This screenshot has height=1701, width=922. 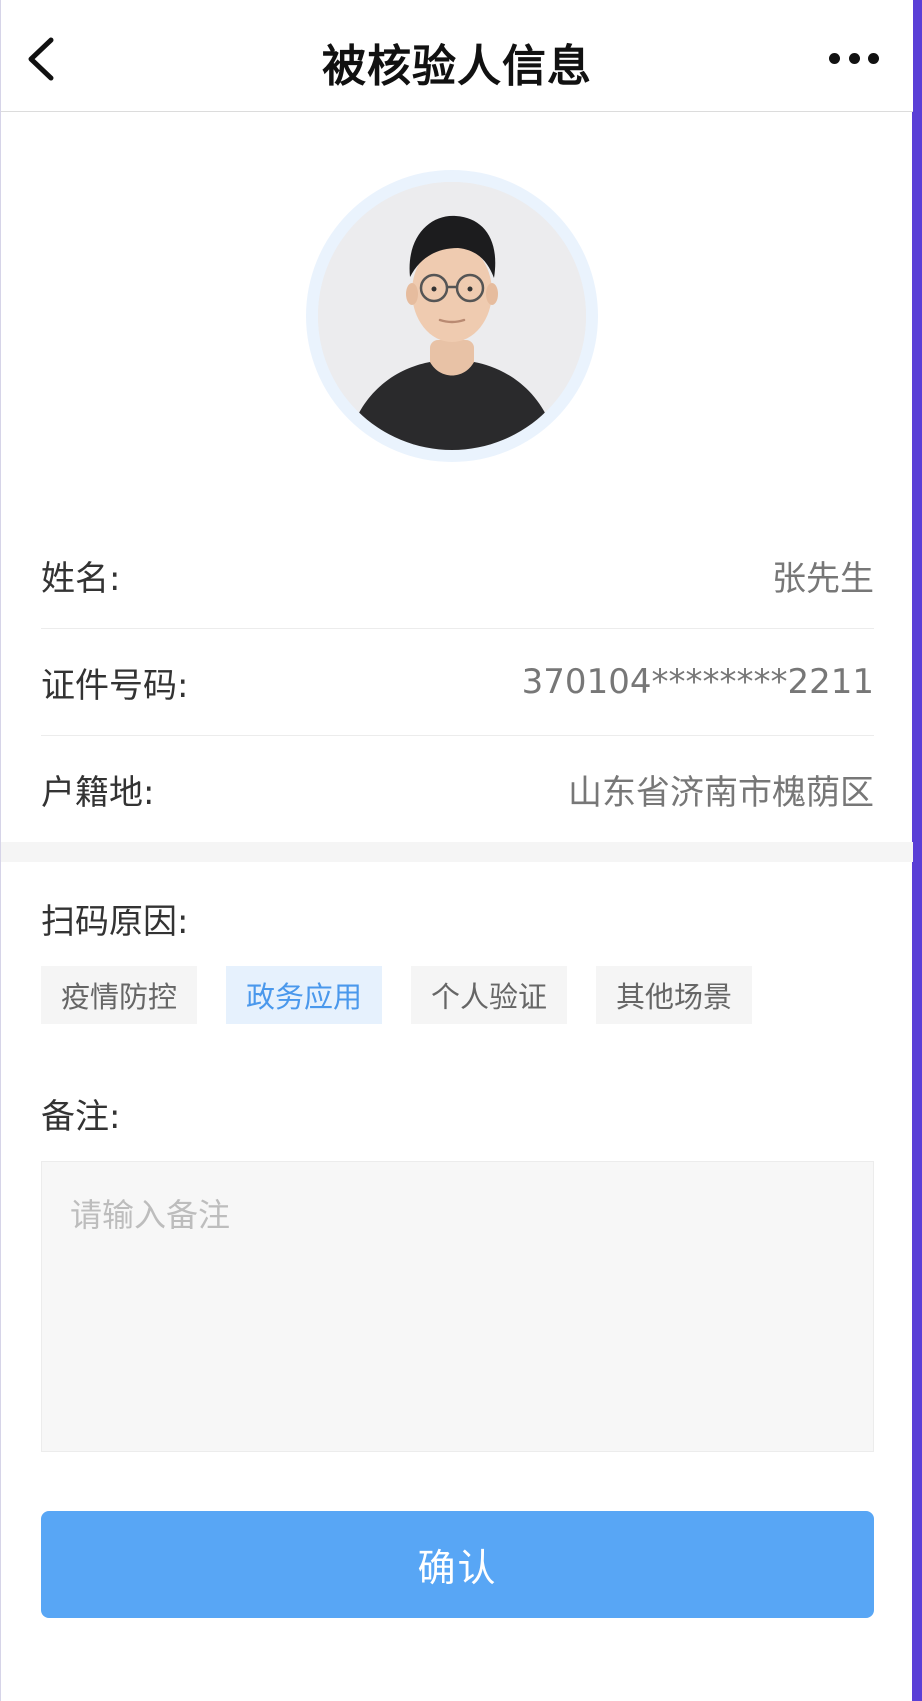 I want to click on remark-label: 备注:, so click(x=81, y=1117).